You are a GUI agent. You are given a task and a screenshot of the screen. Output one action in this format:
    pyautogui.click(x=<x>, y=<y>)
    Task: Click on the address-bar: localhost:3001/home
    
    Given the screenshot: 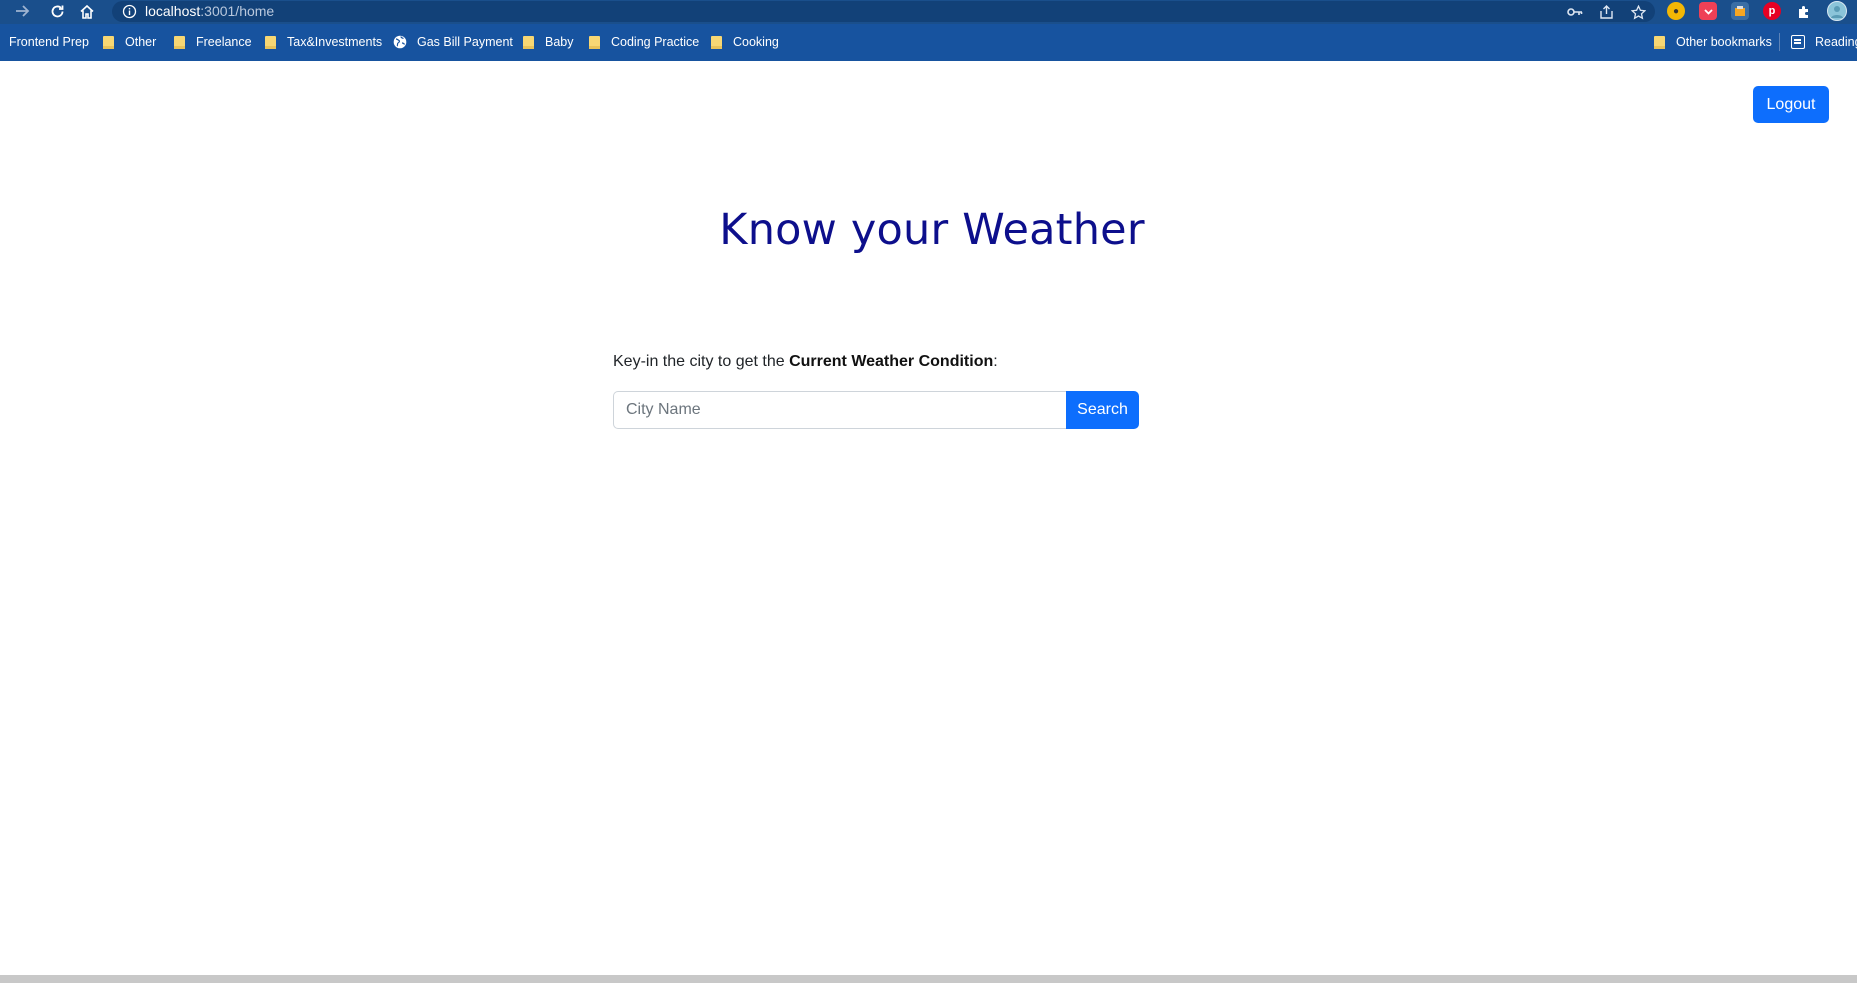 What is the action you would take?
    pyautogui.click(x=883, y=11)
    